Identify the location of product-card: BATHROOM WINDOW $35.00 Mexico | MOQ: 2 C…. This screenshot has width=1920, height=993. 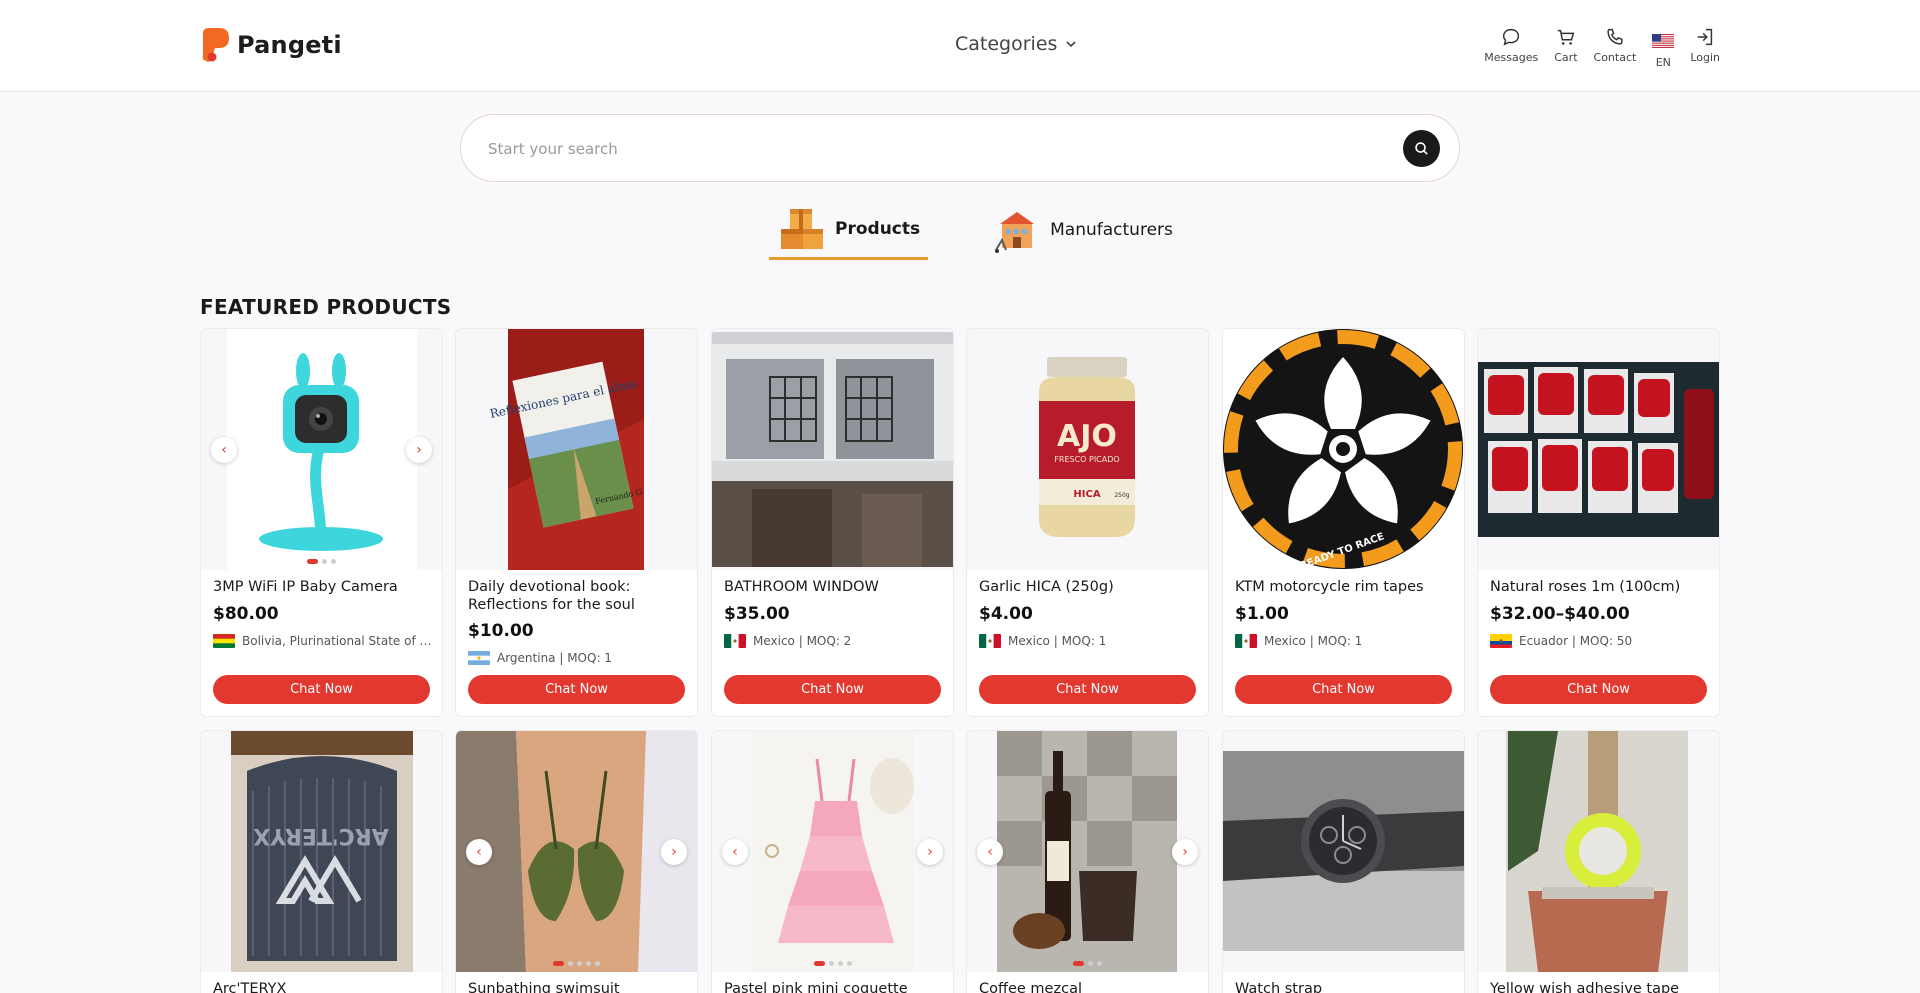
(832, 522).